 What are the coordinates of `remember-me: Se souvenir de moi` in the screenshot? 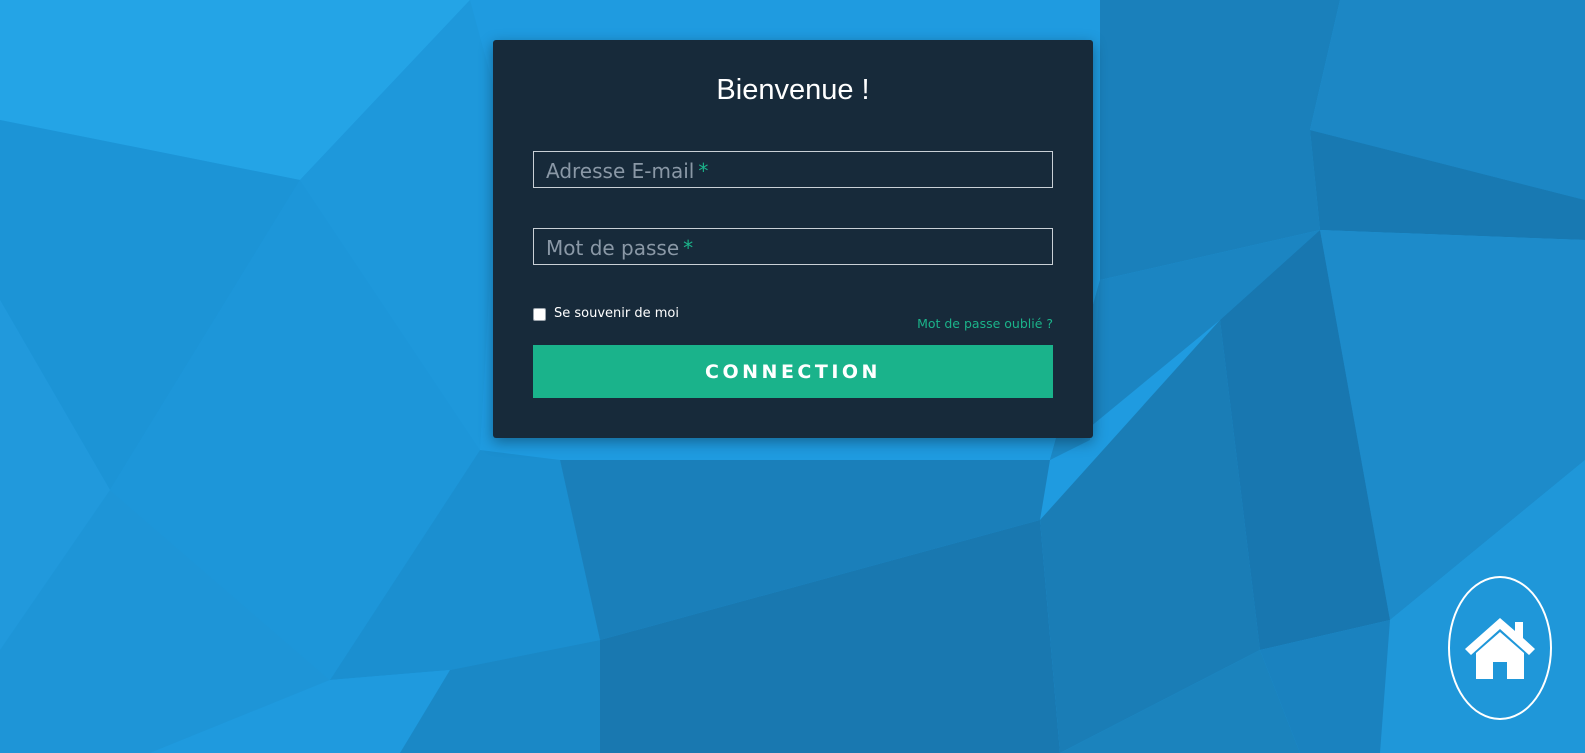 It's located at (606, 313).